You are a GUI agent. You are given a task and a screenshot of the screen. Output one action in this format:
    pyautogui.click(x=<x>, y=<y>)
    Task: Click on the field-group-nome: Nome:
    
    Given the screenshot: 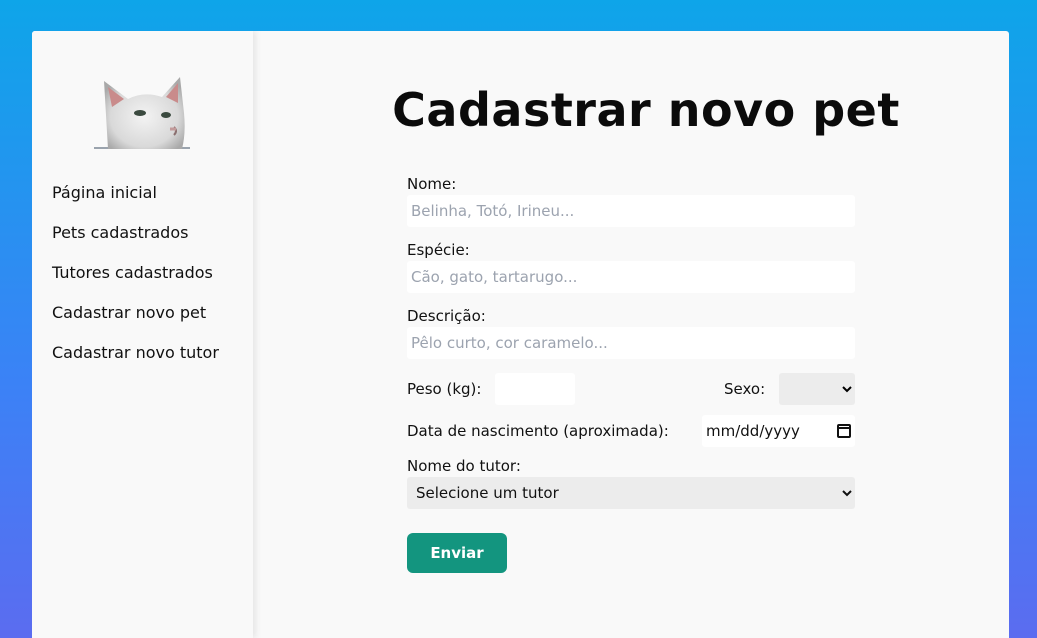 What is the action you would take?
    pyautogui.click(x=631, y=201)
    